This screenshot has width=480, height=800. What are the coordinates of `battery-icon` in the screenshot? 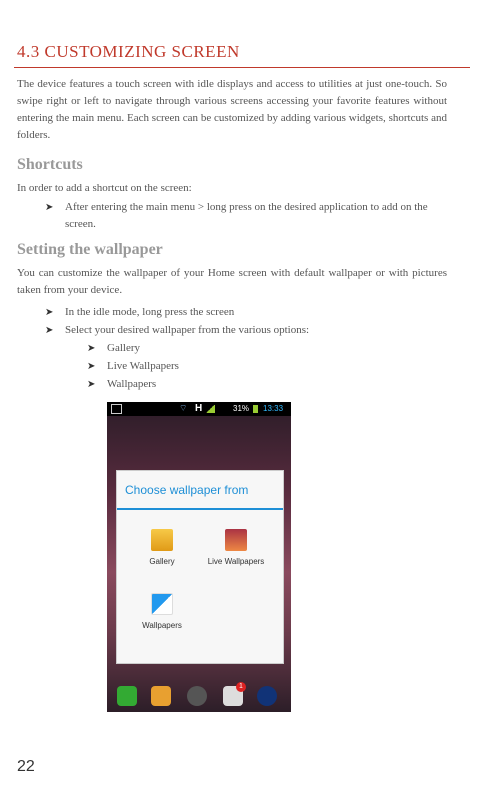 It's located at (255, 409).